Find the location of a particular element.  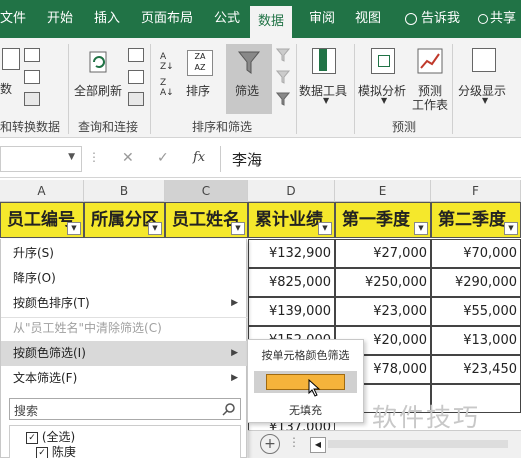

ribbon-tab-bar: 文件 开始 插入 页面布局 公式 数据 审阅 视图 告诉我 共享 is located at coordinates (260, 19).